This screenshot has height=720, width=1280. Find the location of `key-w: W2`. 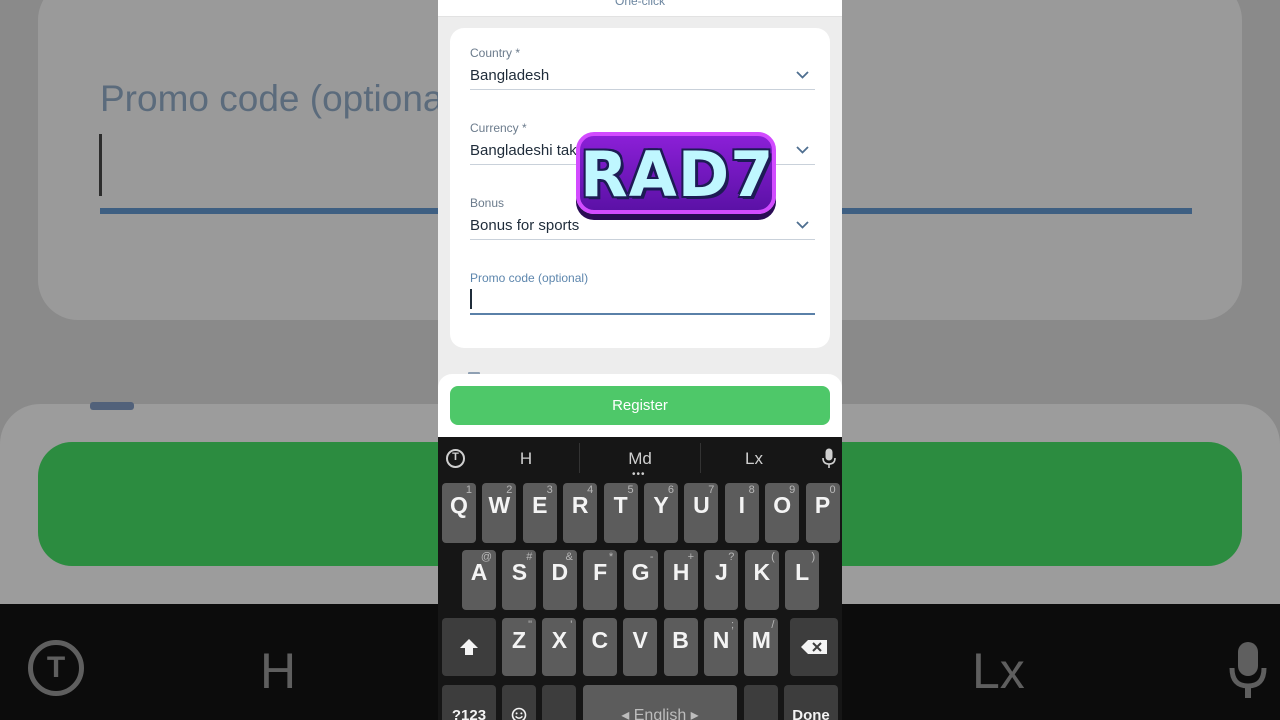

key-w: W2 is located at coordinates (499, 513).